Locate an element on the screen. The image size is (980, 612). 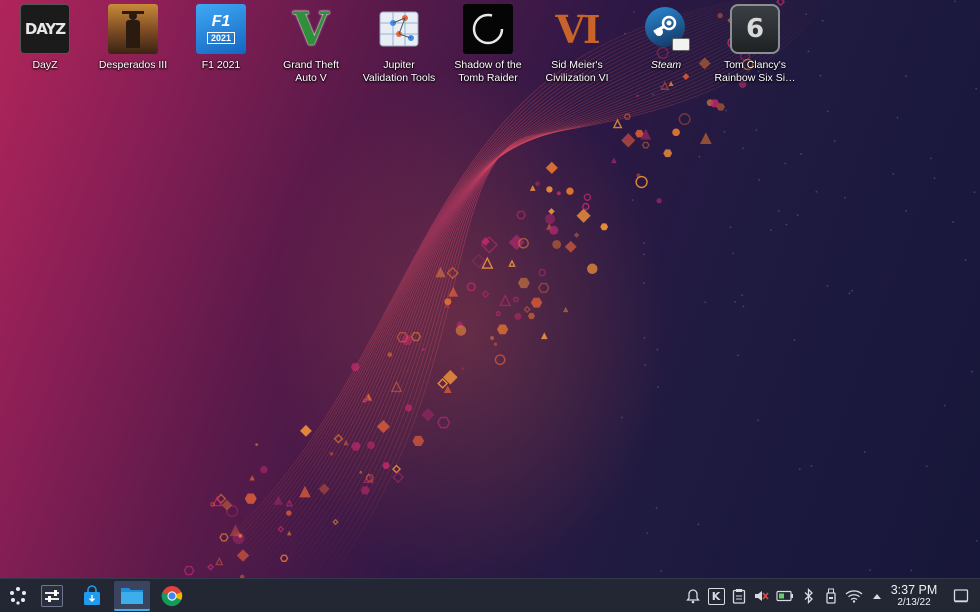
desktop-icon-label: Steam is located at coordinates (666, 65).